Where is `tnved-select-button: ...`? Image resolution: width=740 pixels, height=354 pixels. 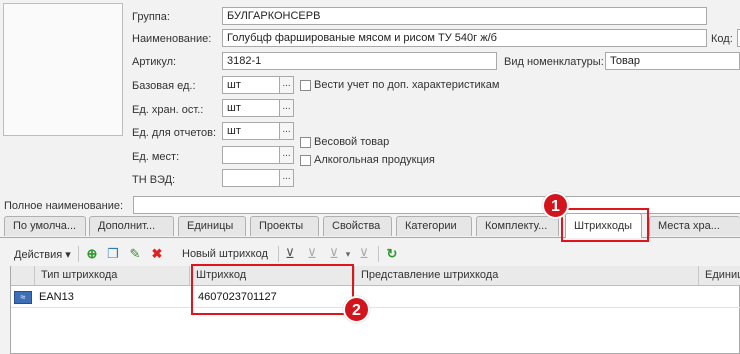 tnved-select-button: ... is located at coordinates (286, 178).